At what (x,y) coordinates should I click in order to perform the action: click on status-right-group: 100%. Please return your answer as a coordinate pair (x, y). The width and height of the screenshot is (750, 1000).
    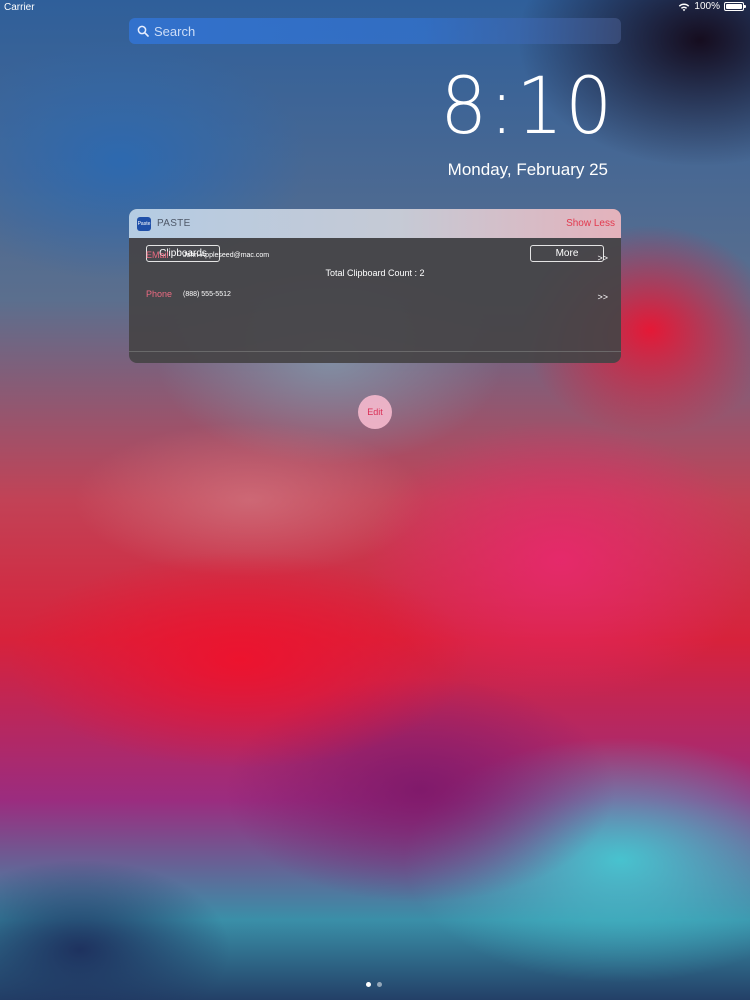
    Looking at the image, I should click on (712, 6).